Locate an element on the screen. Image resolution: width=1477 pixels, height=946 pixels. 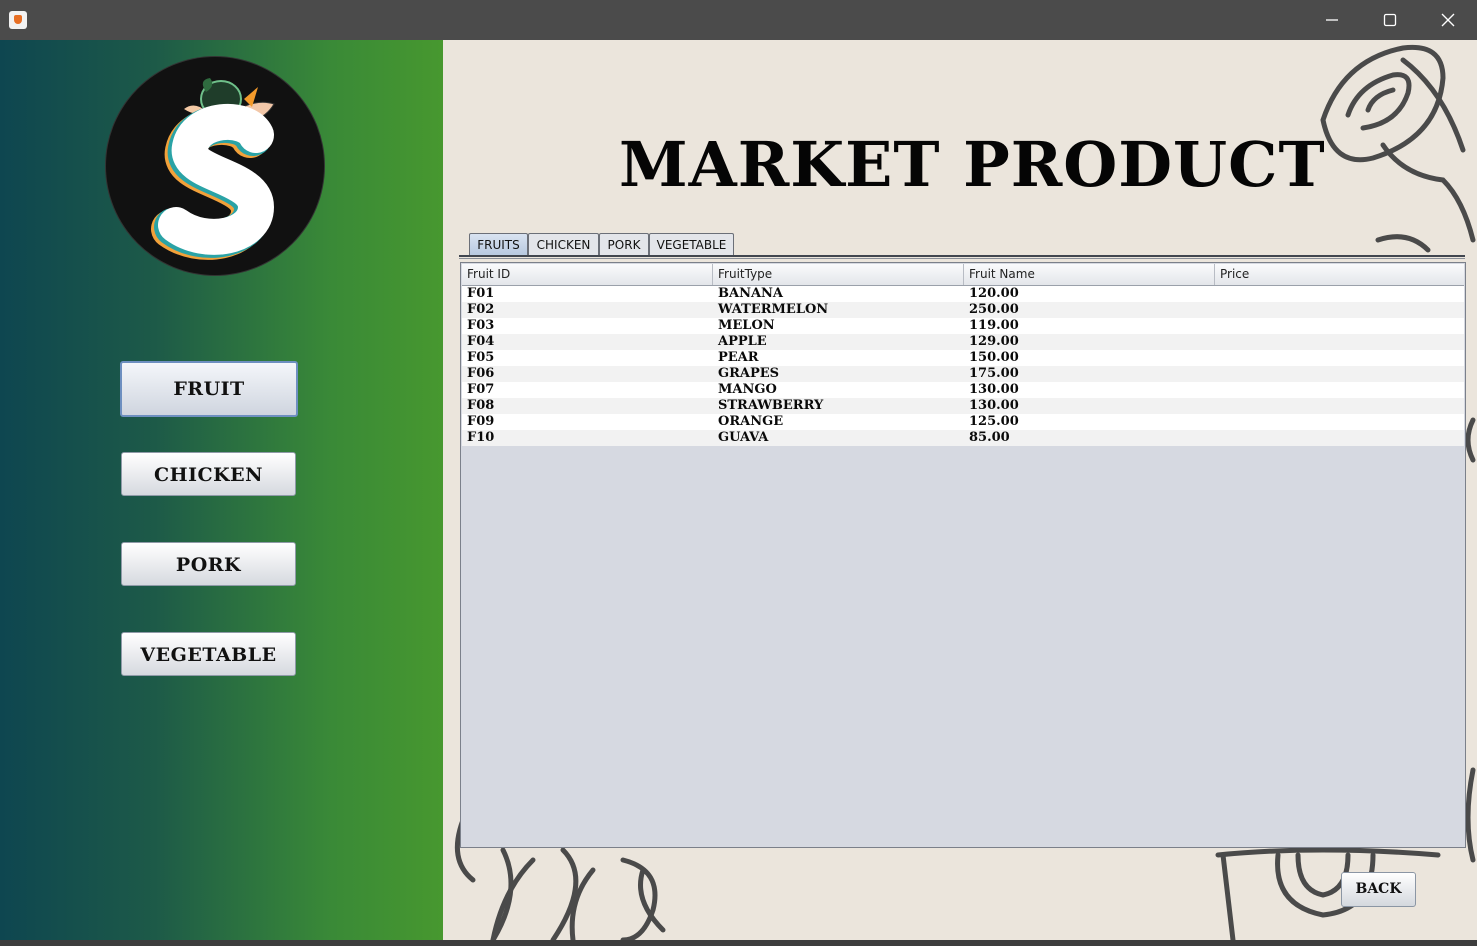
window-bottom-edge is located at coordinates (738, 943).